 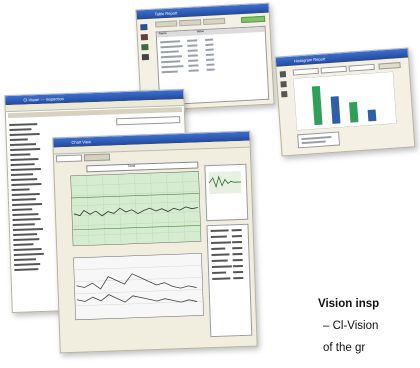 I want to click on tab-button-active, so click(x=253, y=19).